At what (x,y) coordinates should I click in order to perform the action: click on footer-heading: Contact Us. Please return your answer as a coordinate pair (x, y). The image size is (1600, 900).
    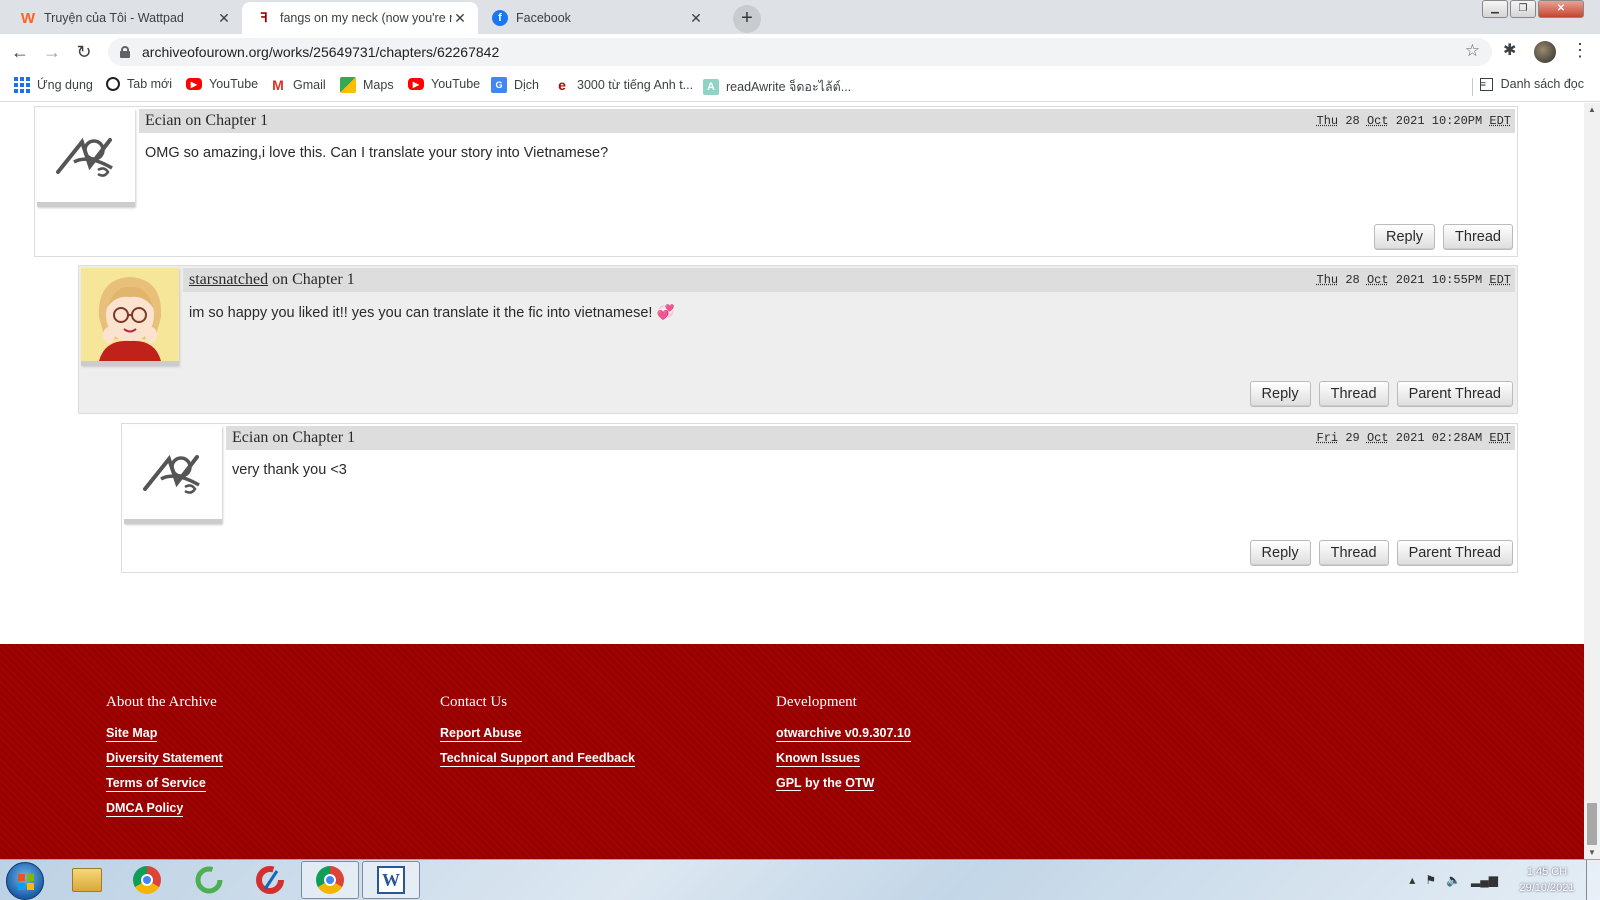
    Looking at the image, I should click on (474, 702).